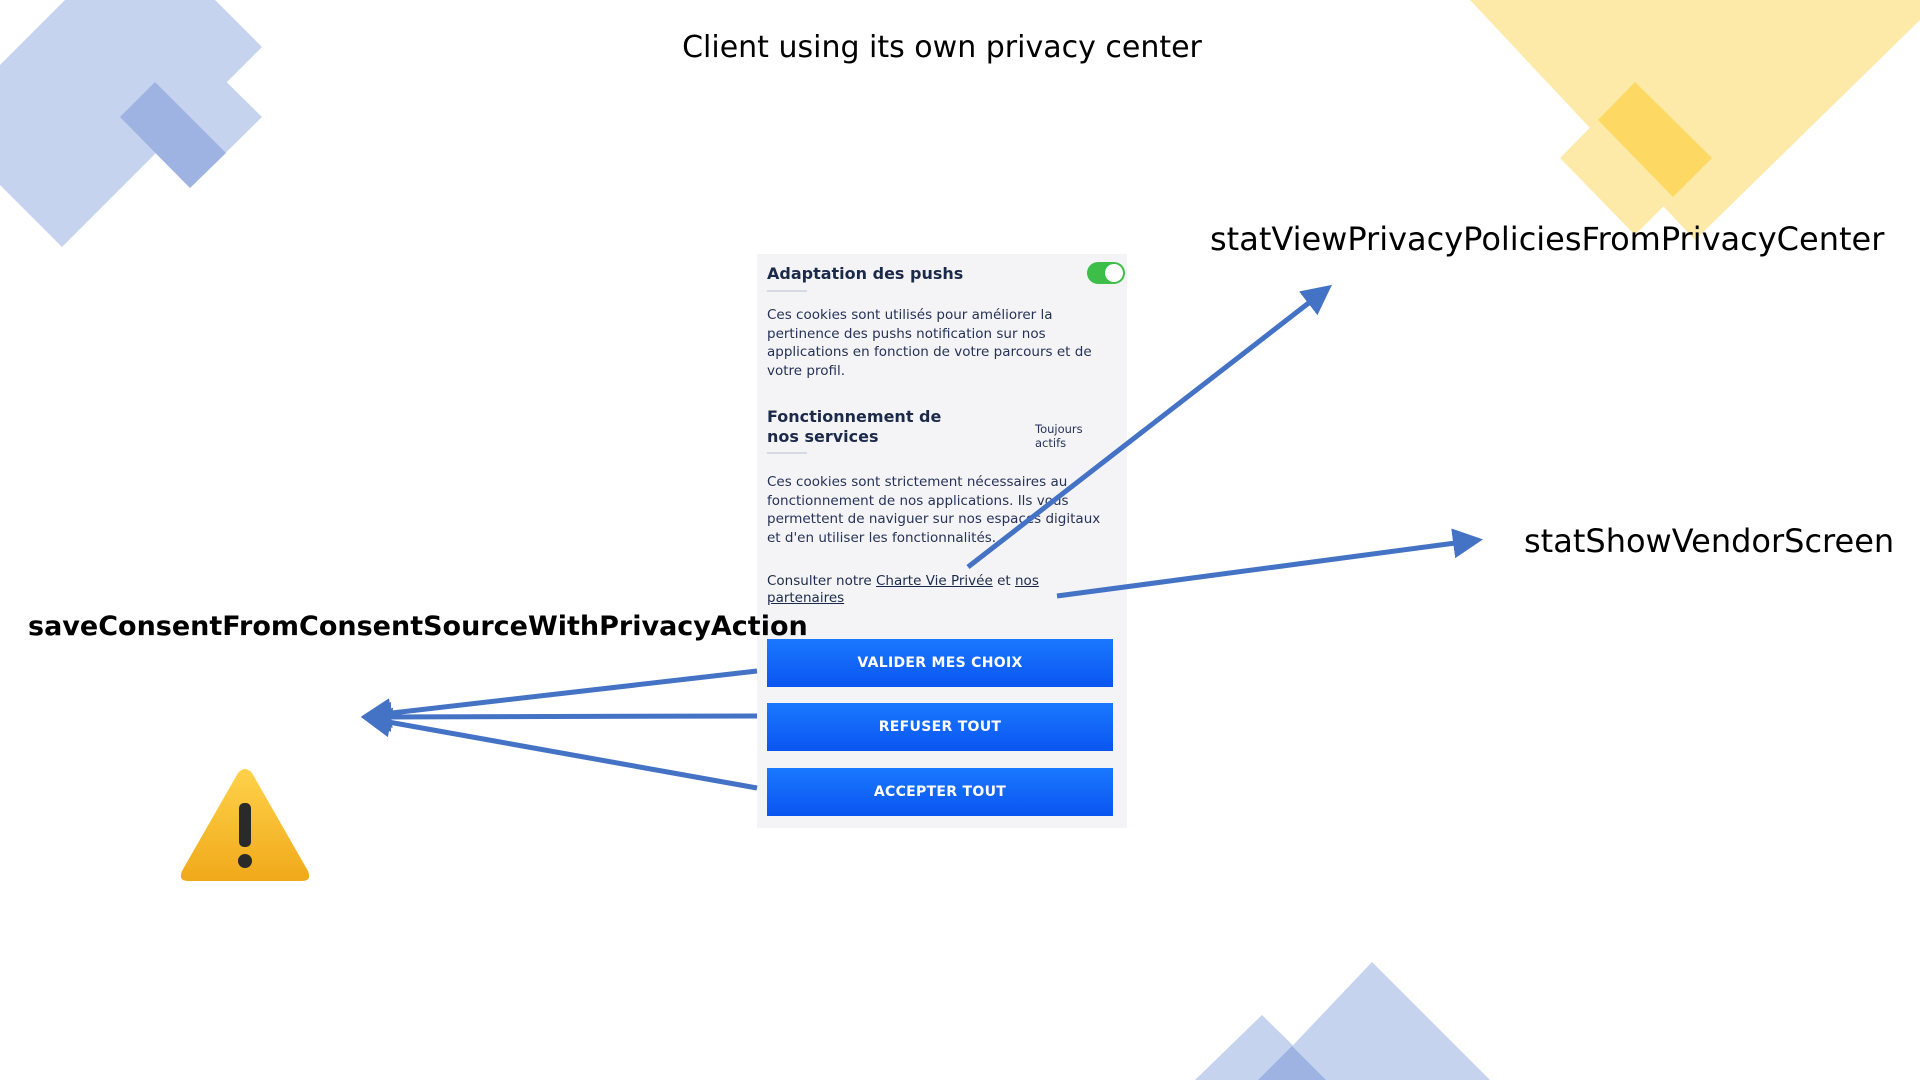  Describe the element at coordinates (940, 727) in the screenshot. I see `refuse-all-button: REFUSER TOUT` at that location.